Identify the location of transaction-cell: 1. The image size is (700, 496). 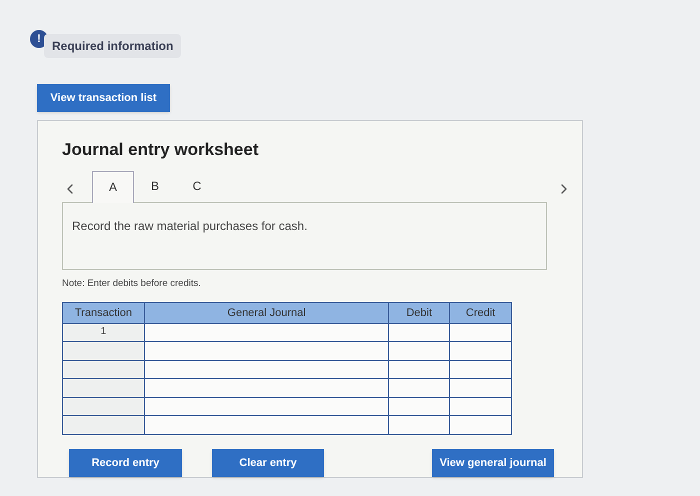
(104, 333).